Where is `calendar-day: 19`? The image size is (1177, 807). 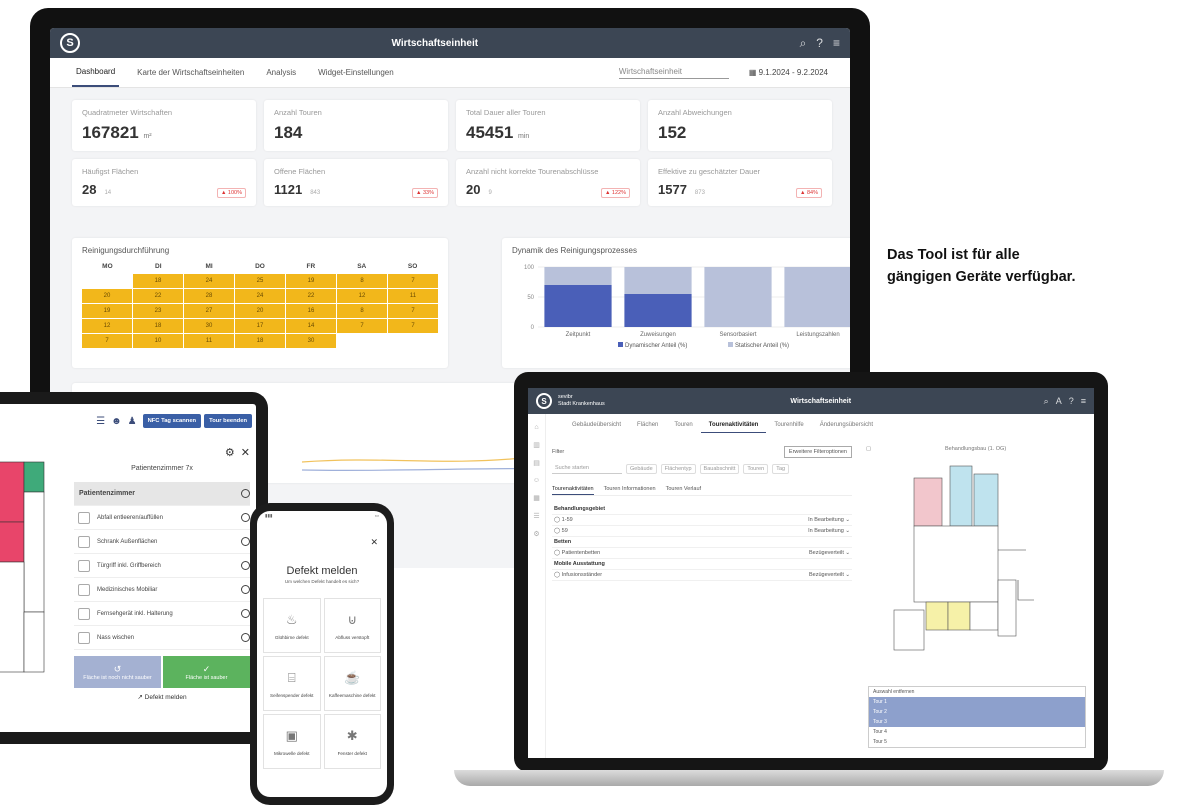 calendar-day: 19 is located at coordinates (311, 281).